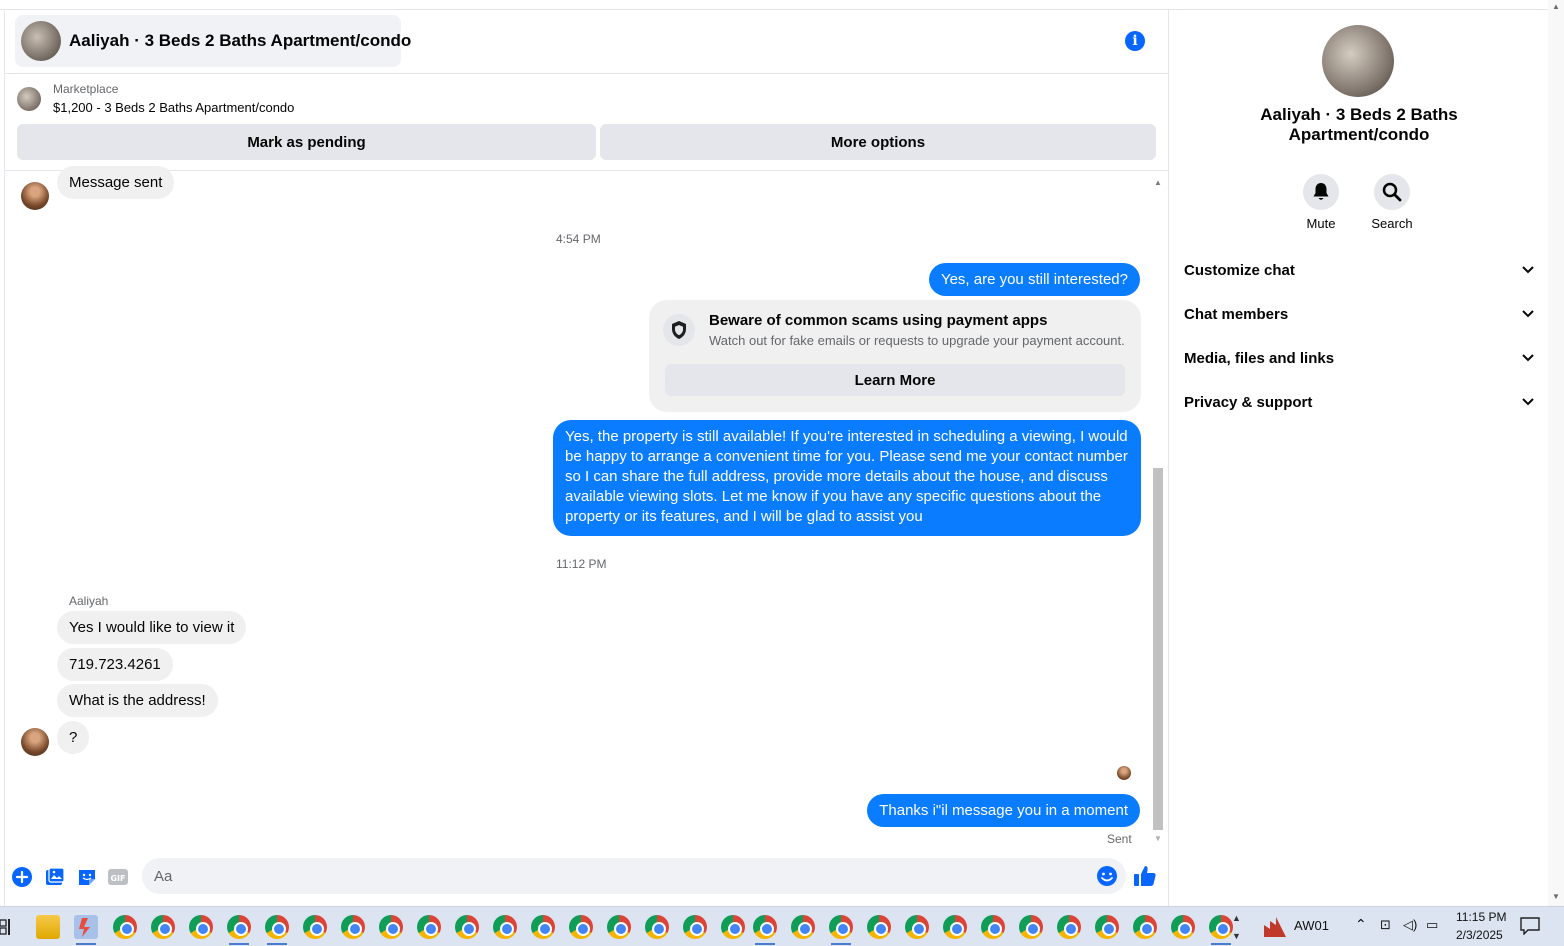  I want to click on message-scrollbar: ▲ ▼, so click(1158, 512).